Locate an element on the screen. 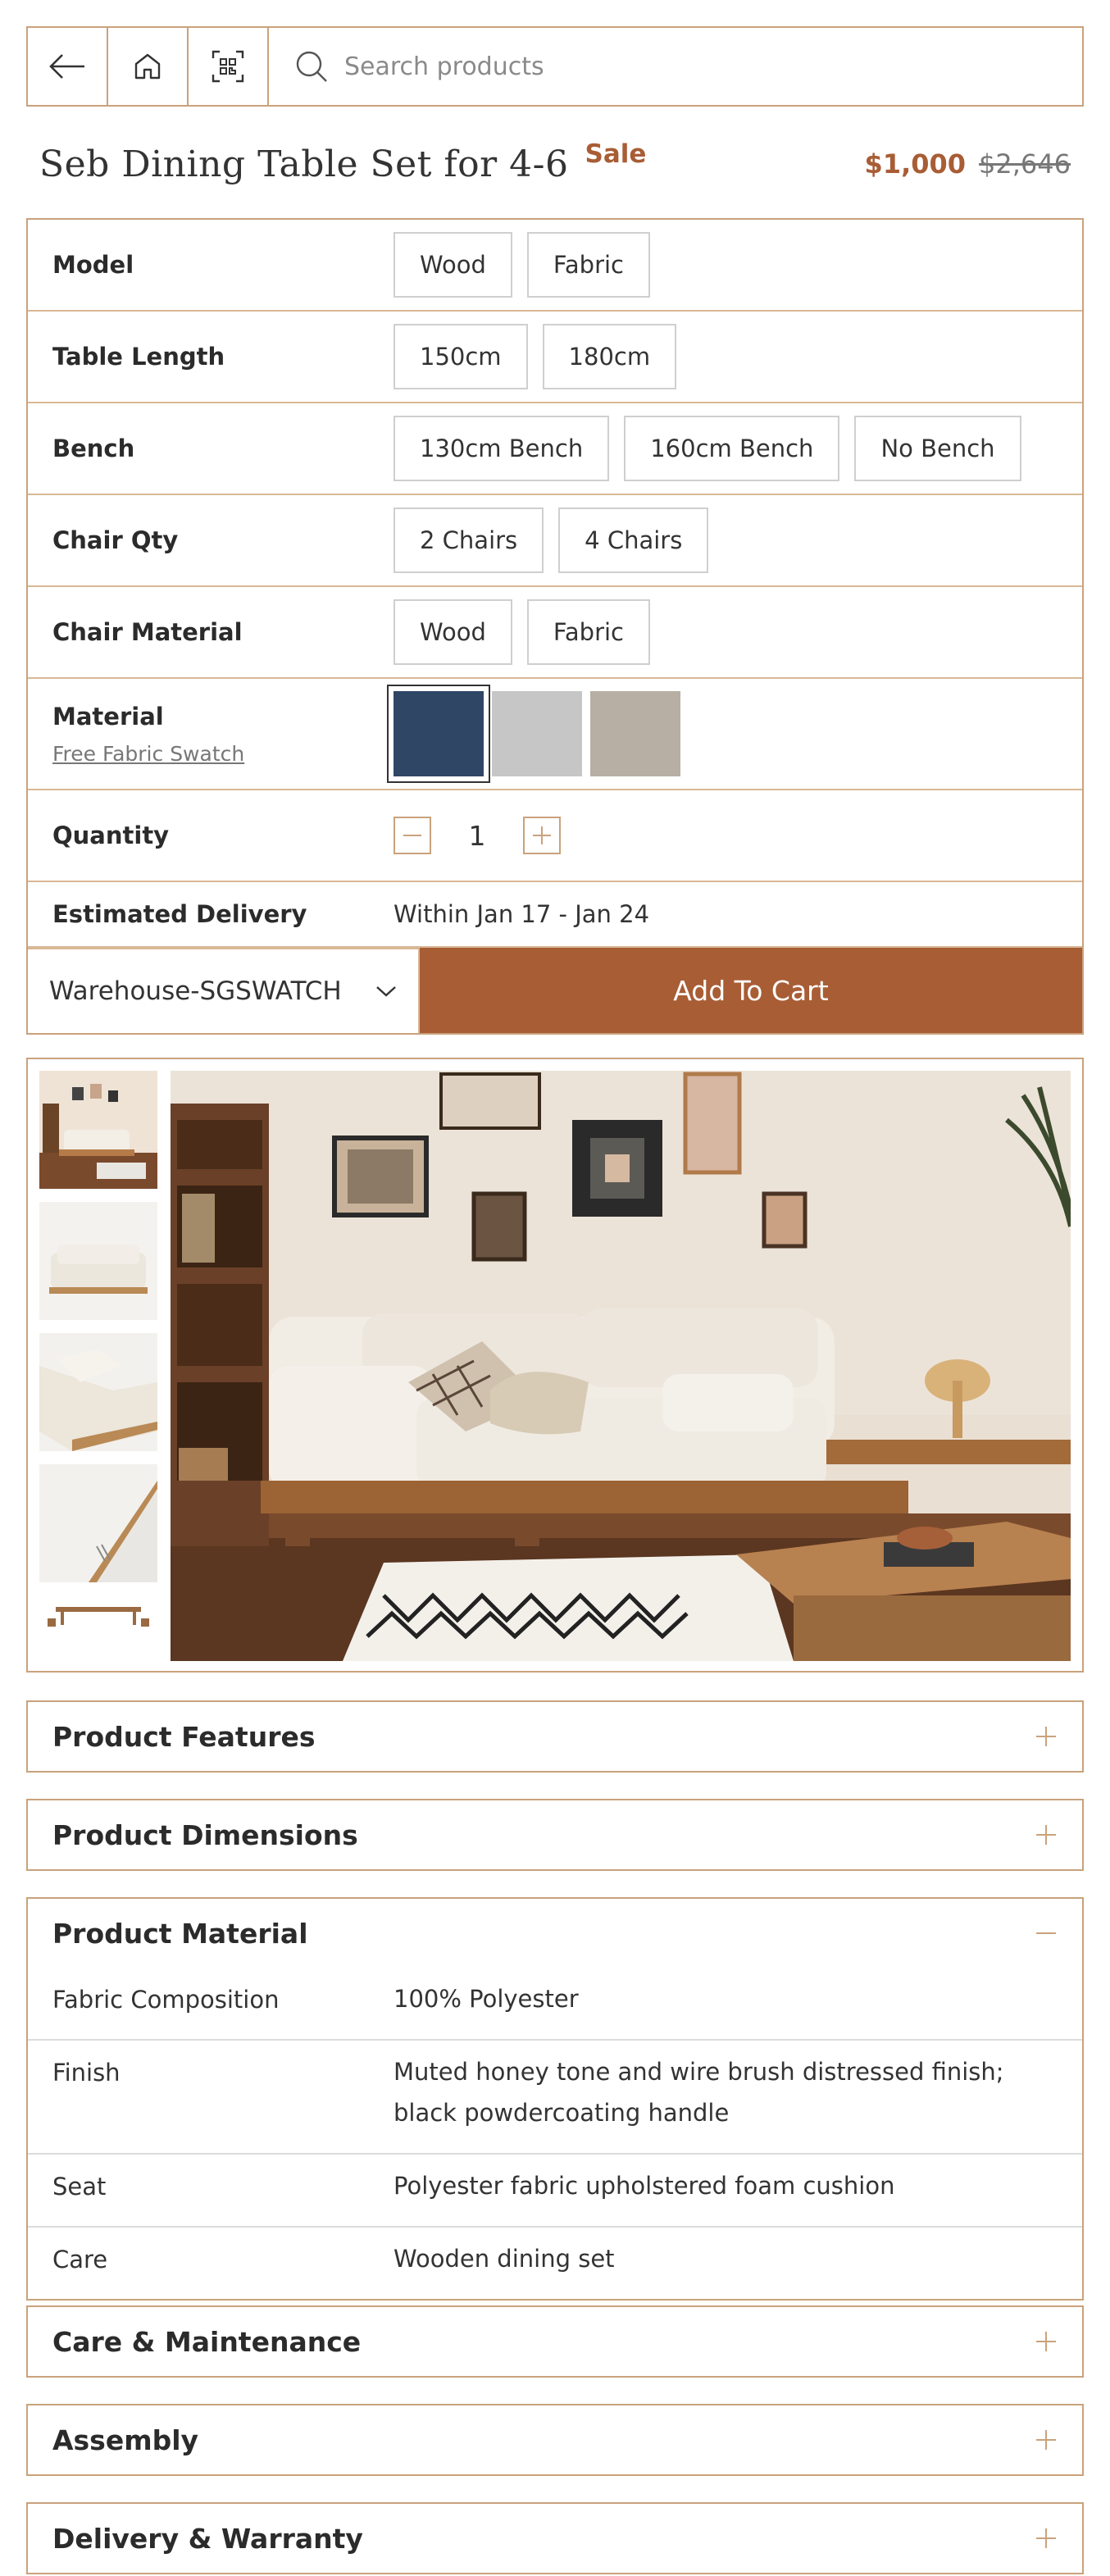 This screenshot has width=1110, height=2576. option-label-block: Material Free Fabric Swatch is located at coordinates (211, 734).